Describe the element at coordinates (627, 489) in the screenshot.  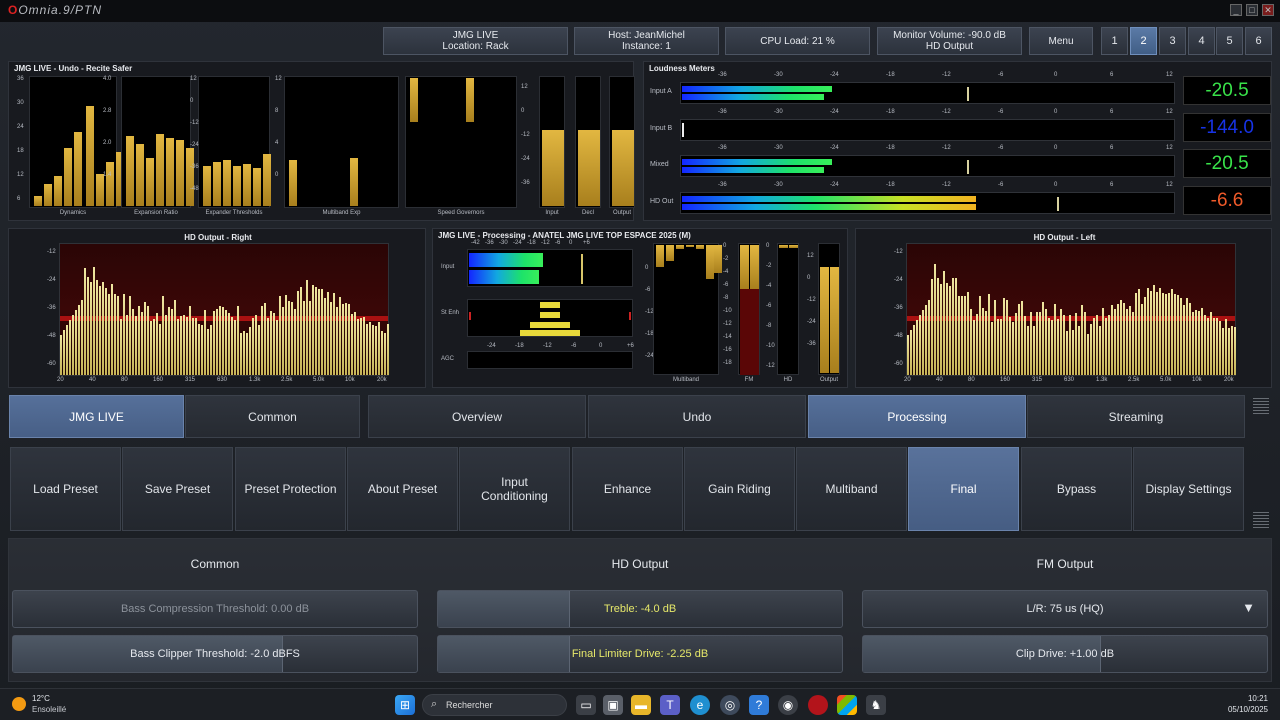
I see `subnav-enhance: Enhance` at that location.